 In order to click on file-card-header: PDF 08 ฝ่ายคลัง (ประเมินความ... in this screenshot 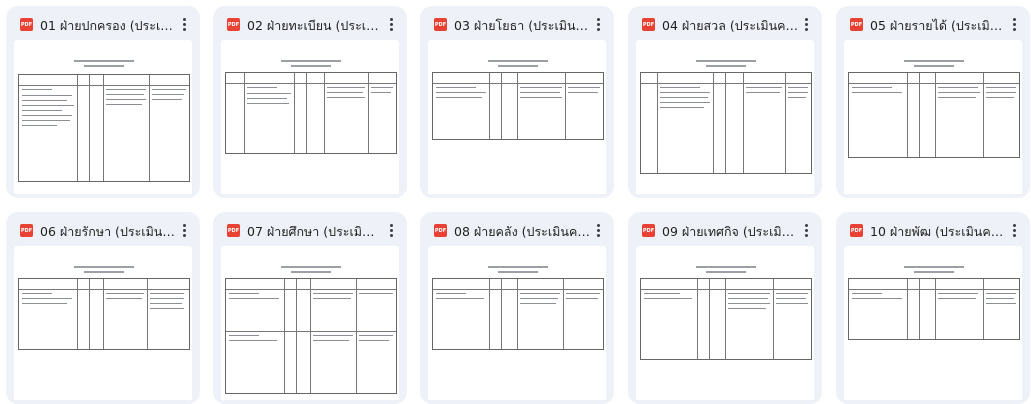, I will do `click(517, 229)`.